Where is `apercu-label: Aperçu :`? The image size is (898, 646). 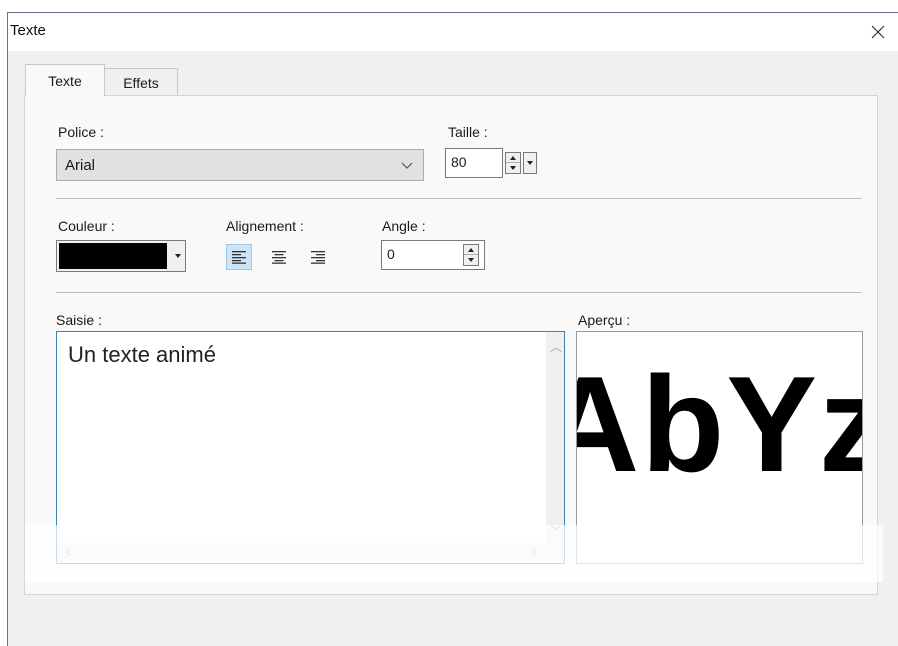
apercu-label: Aperçu : is located at coordinates (604, 320).